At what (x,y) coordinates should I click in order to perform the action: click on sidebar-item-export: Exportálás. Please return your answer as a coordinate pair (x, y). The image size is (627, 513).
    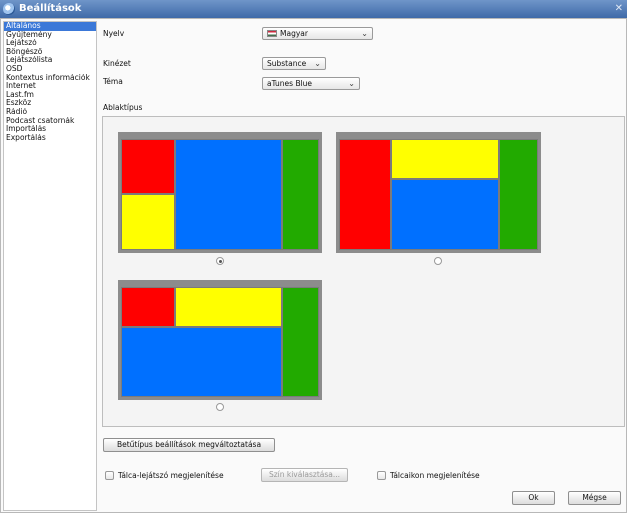
    Looking at the image, I should click on (50, 138).